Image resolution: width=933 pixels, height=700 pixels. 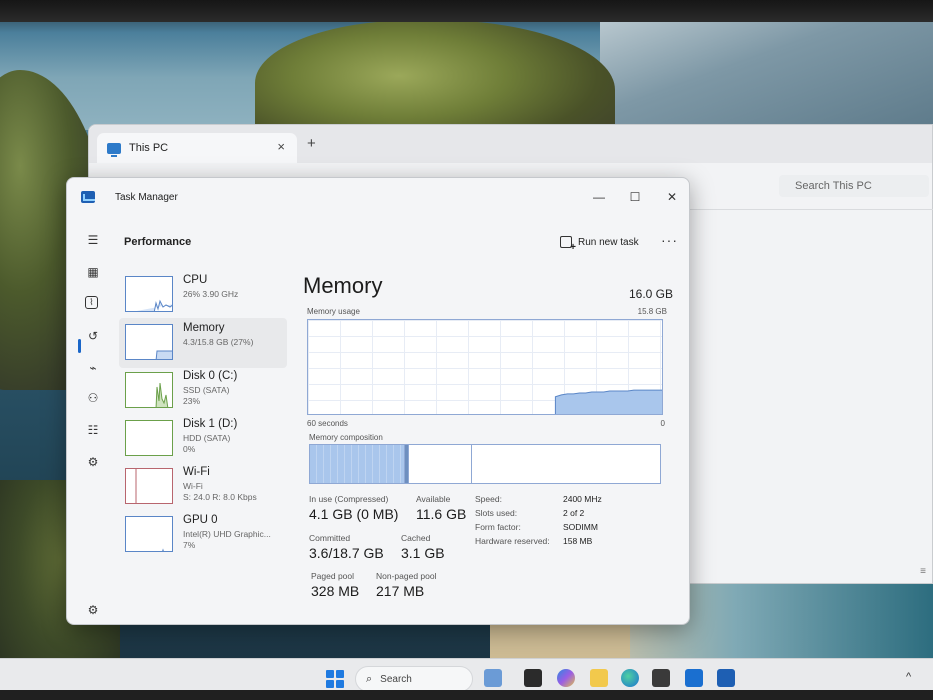 What do you see at coordinates (578, 541) in the screenshot?
I see `hardware-reserved-value: 158 MB` at bounding box center [578, 541].